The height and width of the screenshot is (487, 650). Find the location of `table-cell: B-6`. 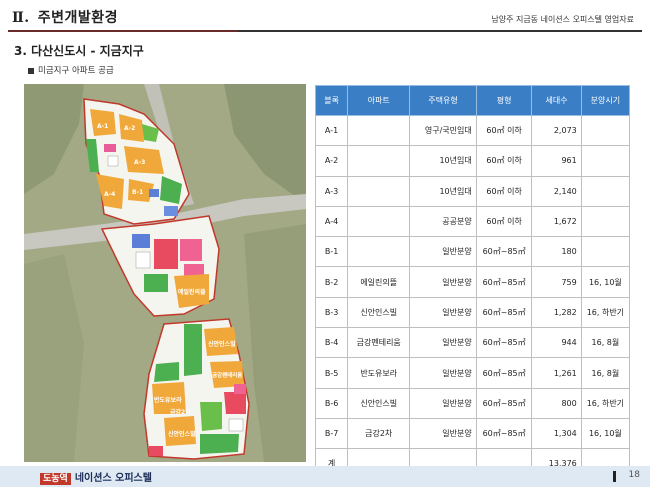

table-cell: B-6 is located at coordinates (331, 403).